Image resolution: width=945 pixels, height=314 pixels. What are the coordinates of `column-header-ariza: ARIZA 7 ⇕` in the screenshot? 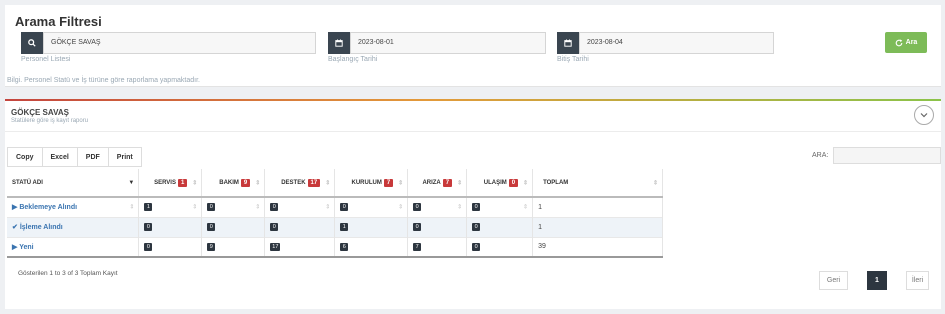 It's located at (437, 183).